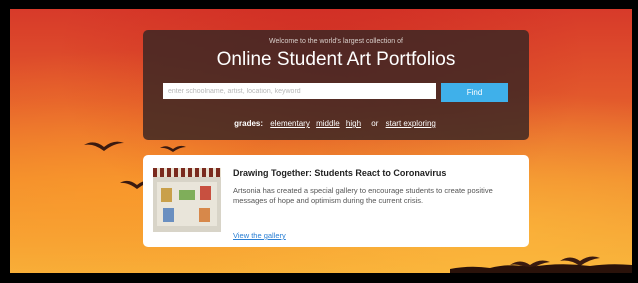  I want to click on thumbnail-banner, so click(187, 172).